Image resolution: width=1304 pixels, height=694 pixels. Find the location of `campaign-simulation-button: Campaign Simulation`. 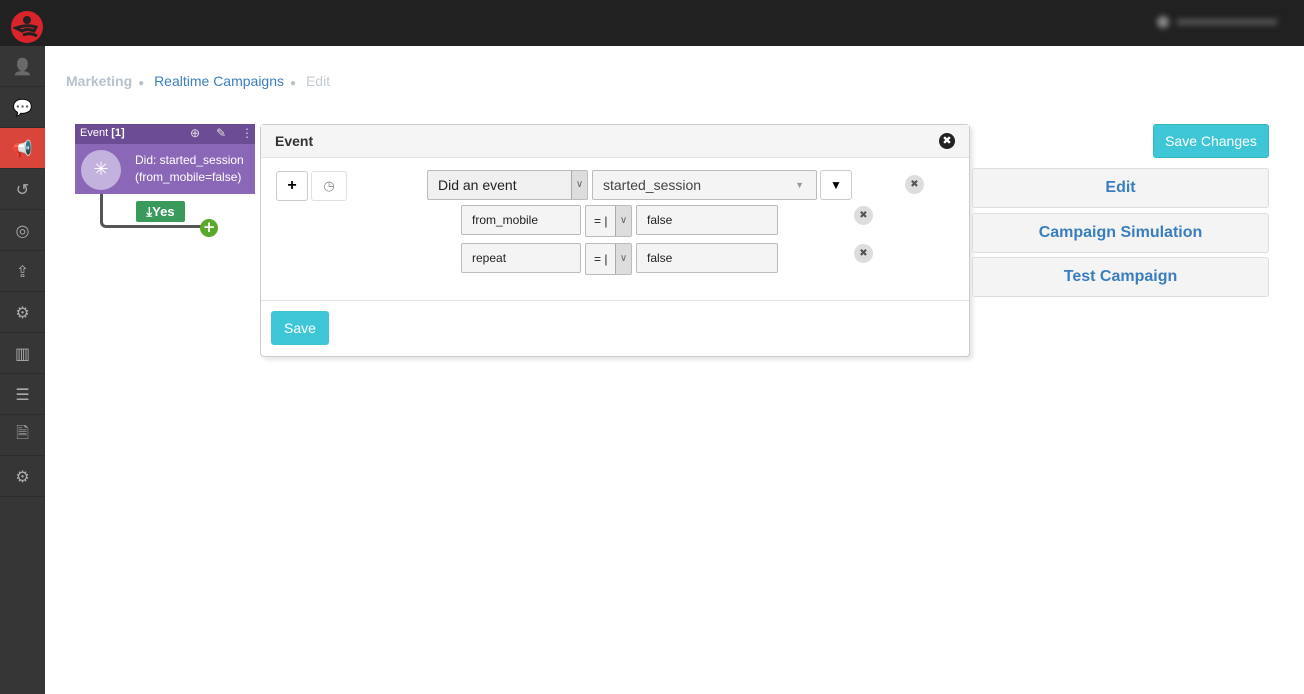

campaign-simulation-button: Campaign Simulation is located at coordinates (1120, 233).